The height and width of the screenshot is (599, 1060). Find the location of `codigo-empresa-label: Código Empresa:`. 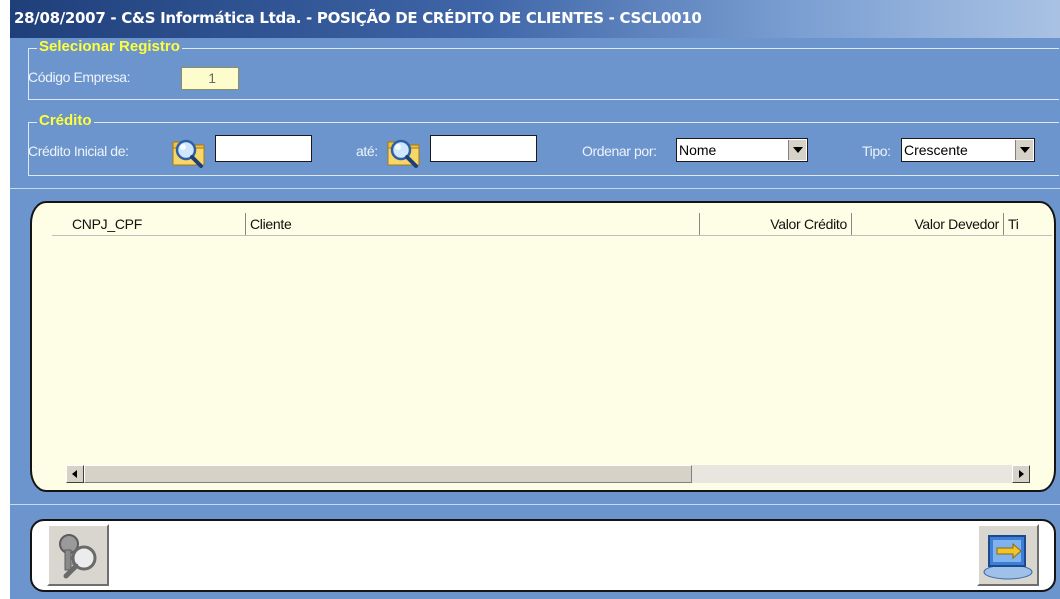

codigo-empresa-label: Código Empresa: is located at coordinates (79, 77).